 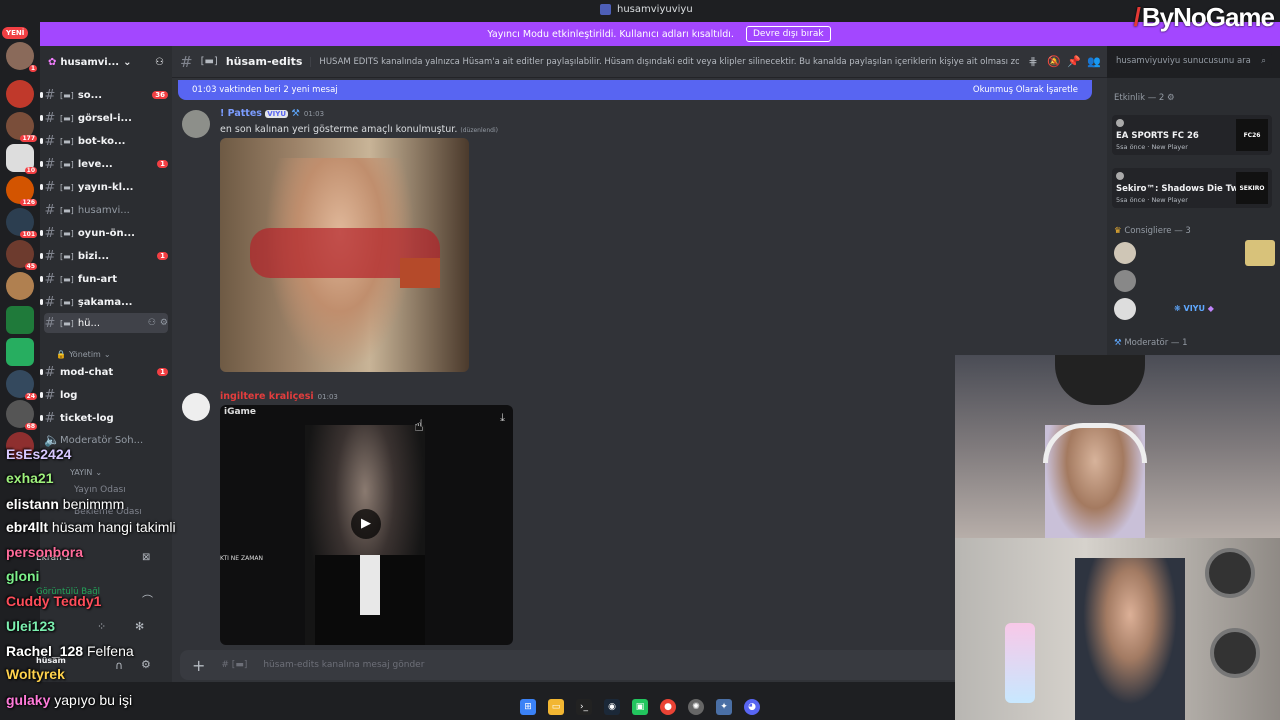 I want to click on role-header-consigliere: ♛ Consigliere — 3, so click(x=1152, y=231).